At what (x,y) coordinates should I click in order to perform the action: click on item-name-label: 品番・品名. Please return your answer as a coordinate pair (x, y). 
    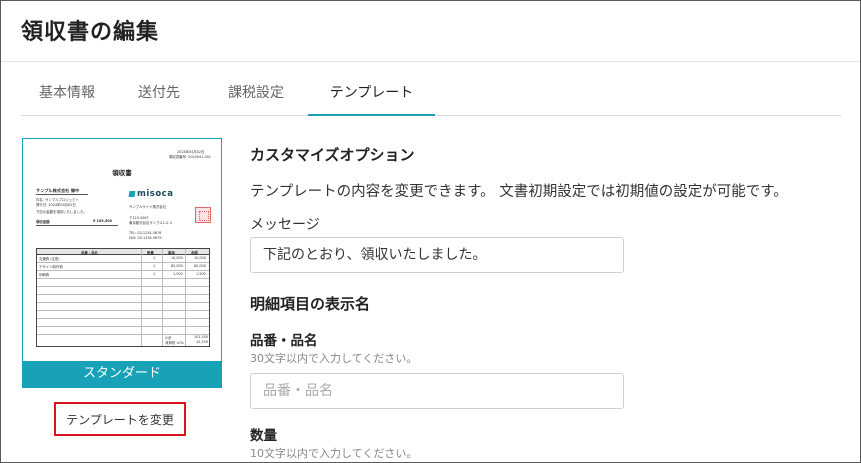
    Looking at the image, I should click on (284, 341).